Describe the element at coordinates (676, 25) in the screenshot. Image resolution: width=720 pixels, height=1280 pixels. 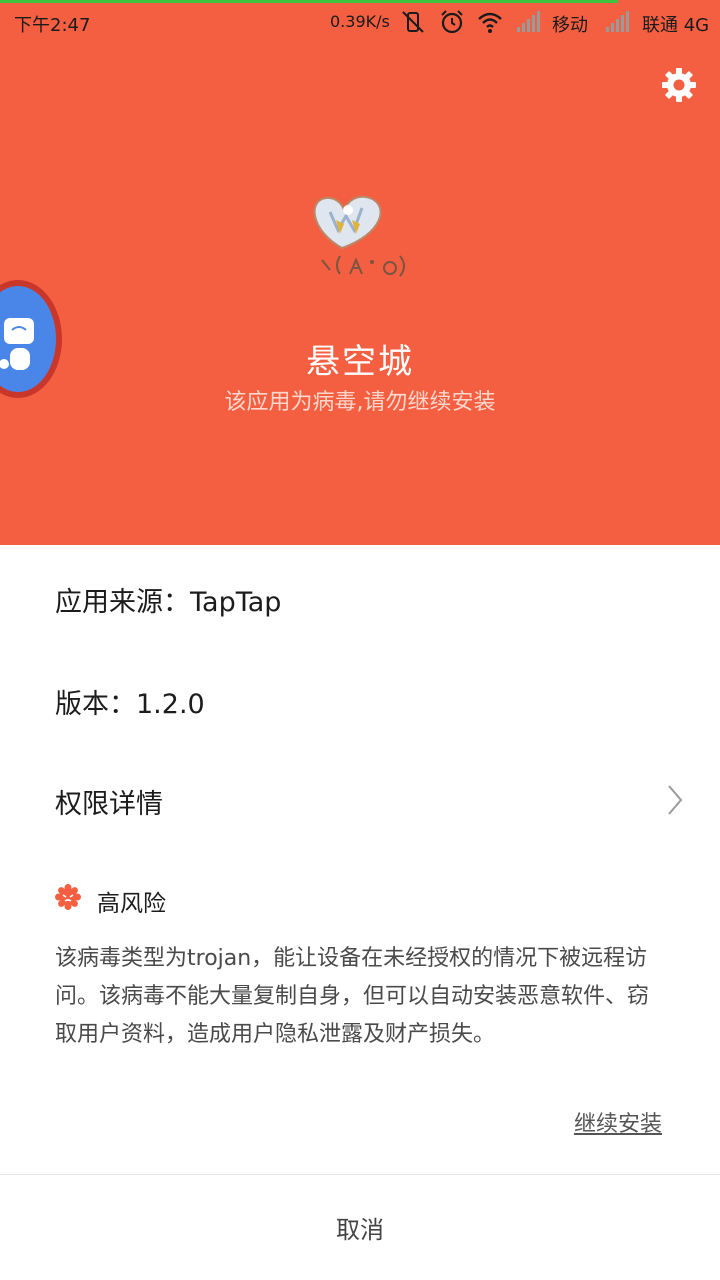
I see `carrier-2: 联通 4G` at that location.